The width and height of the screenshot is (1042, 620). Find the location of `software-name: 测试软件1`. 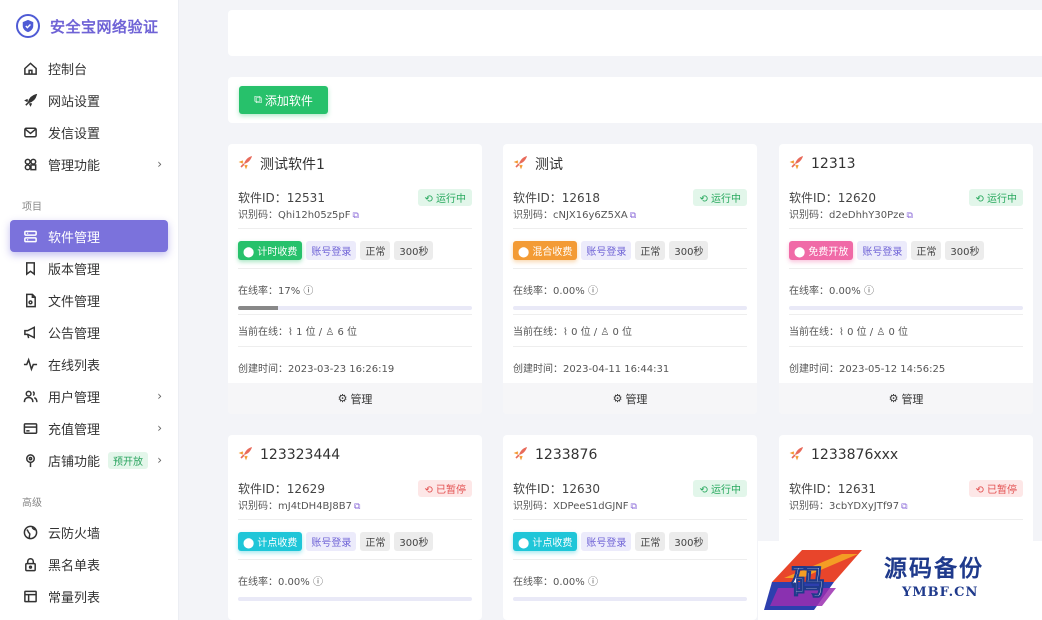

software-name: 测试软件1 is located at coordinates (292, 165).